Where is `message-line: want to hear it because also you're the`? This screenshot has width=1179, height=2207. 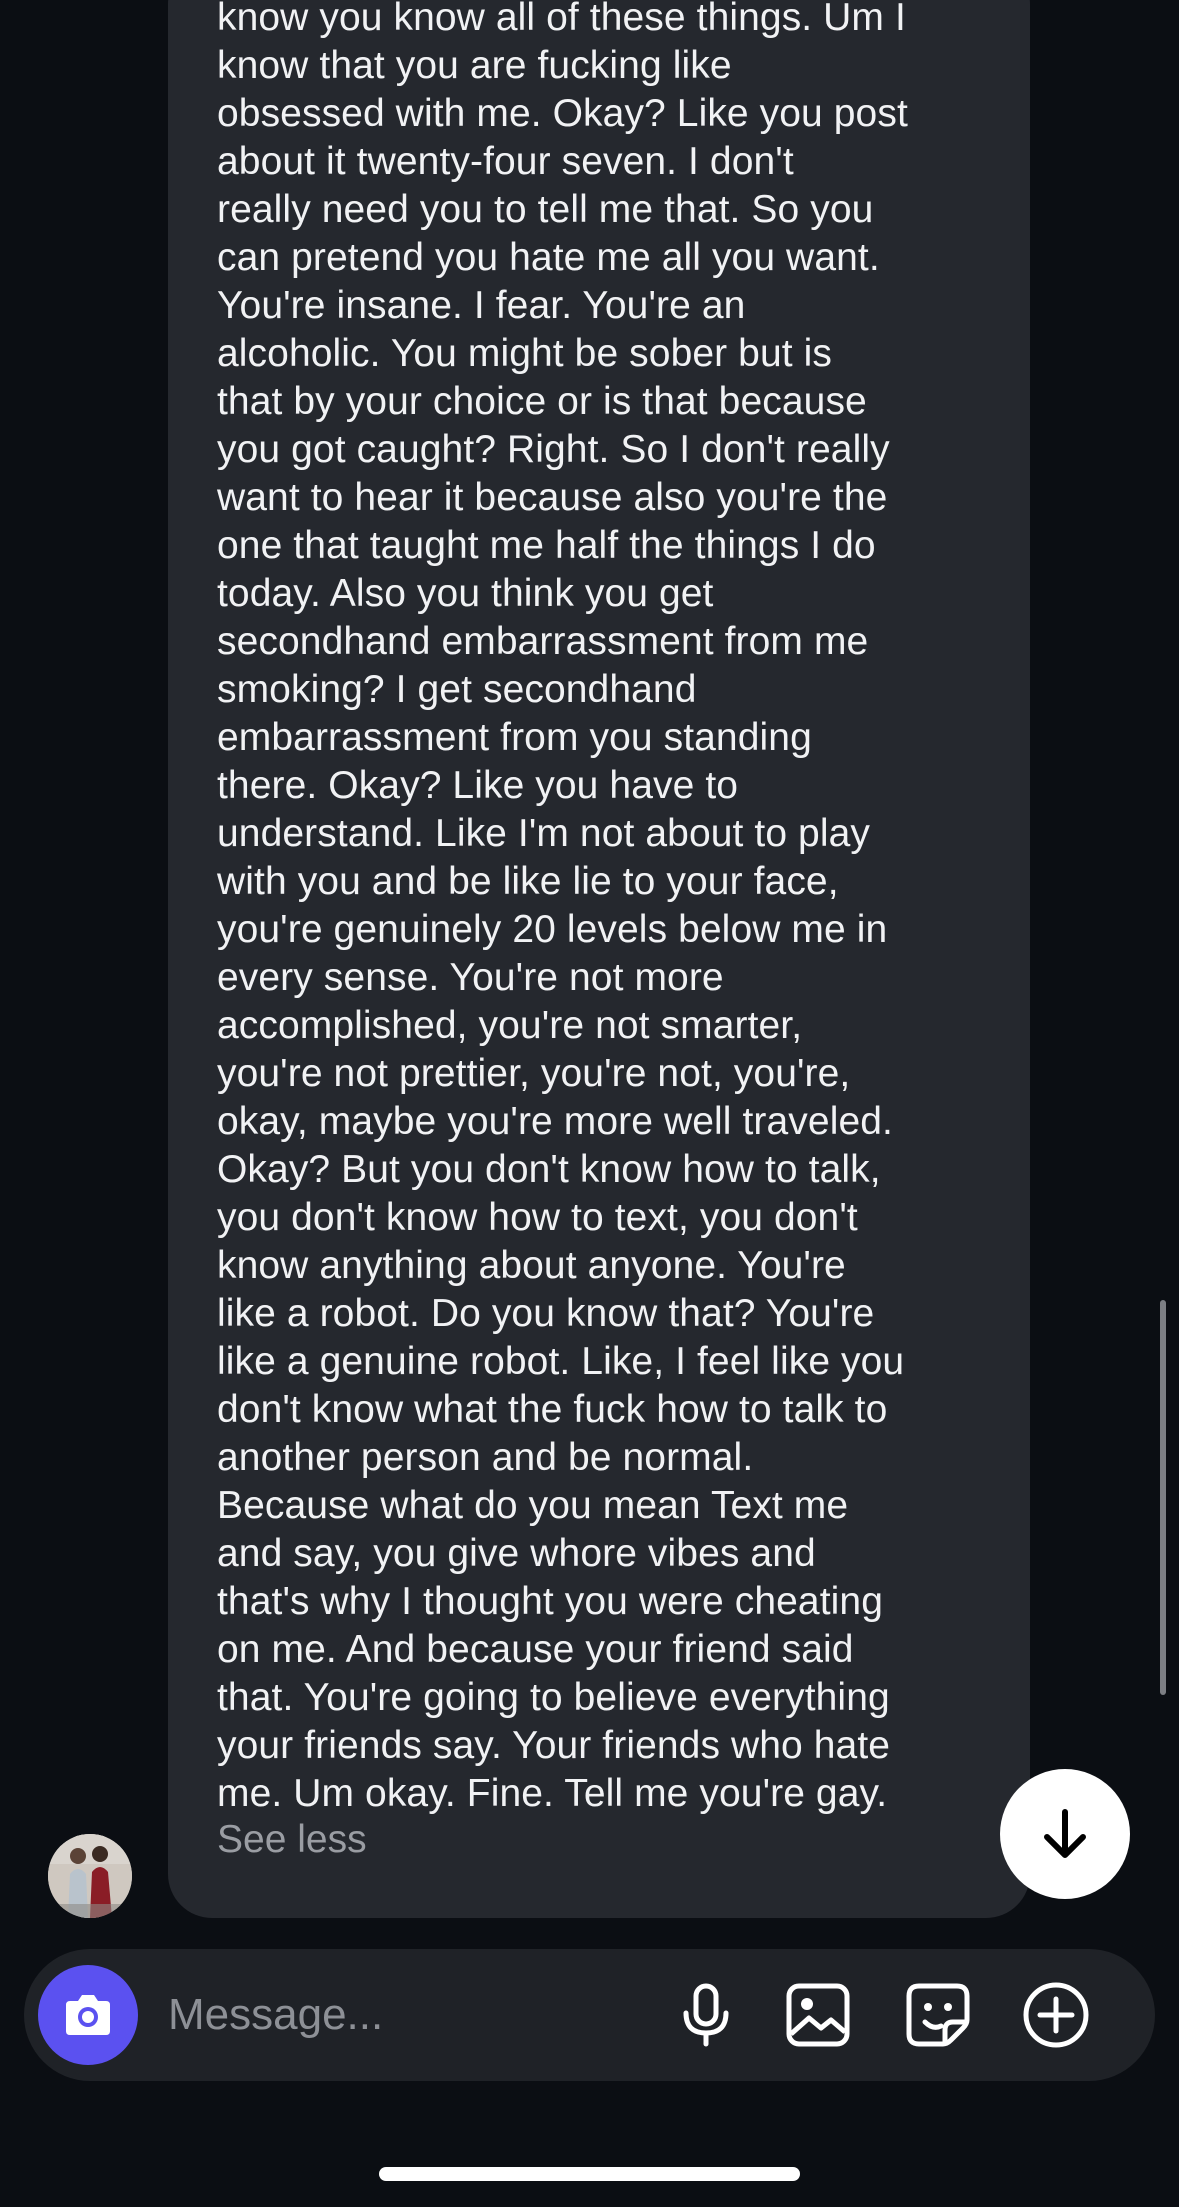
message-line: want to hear it because also you're the is located at coordinates (552, 497).